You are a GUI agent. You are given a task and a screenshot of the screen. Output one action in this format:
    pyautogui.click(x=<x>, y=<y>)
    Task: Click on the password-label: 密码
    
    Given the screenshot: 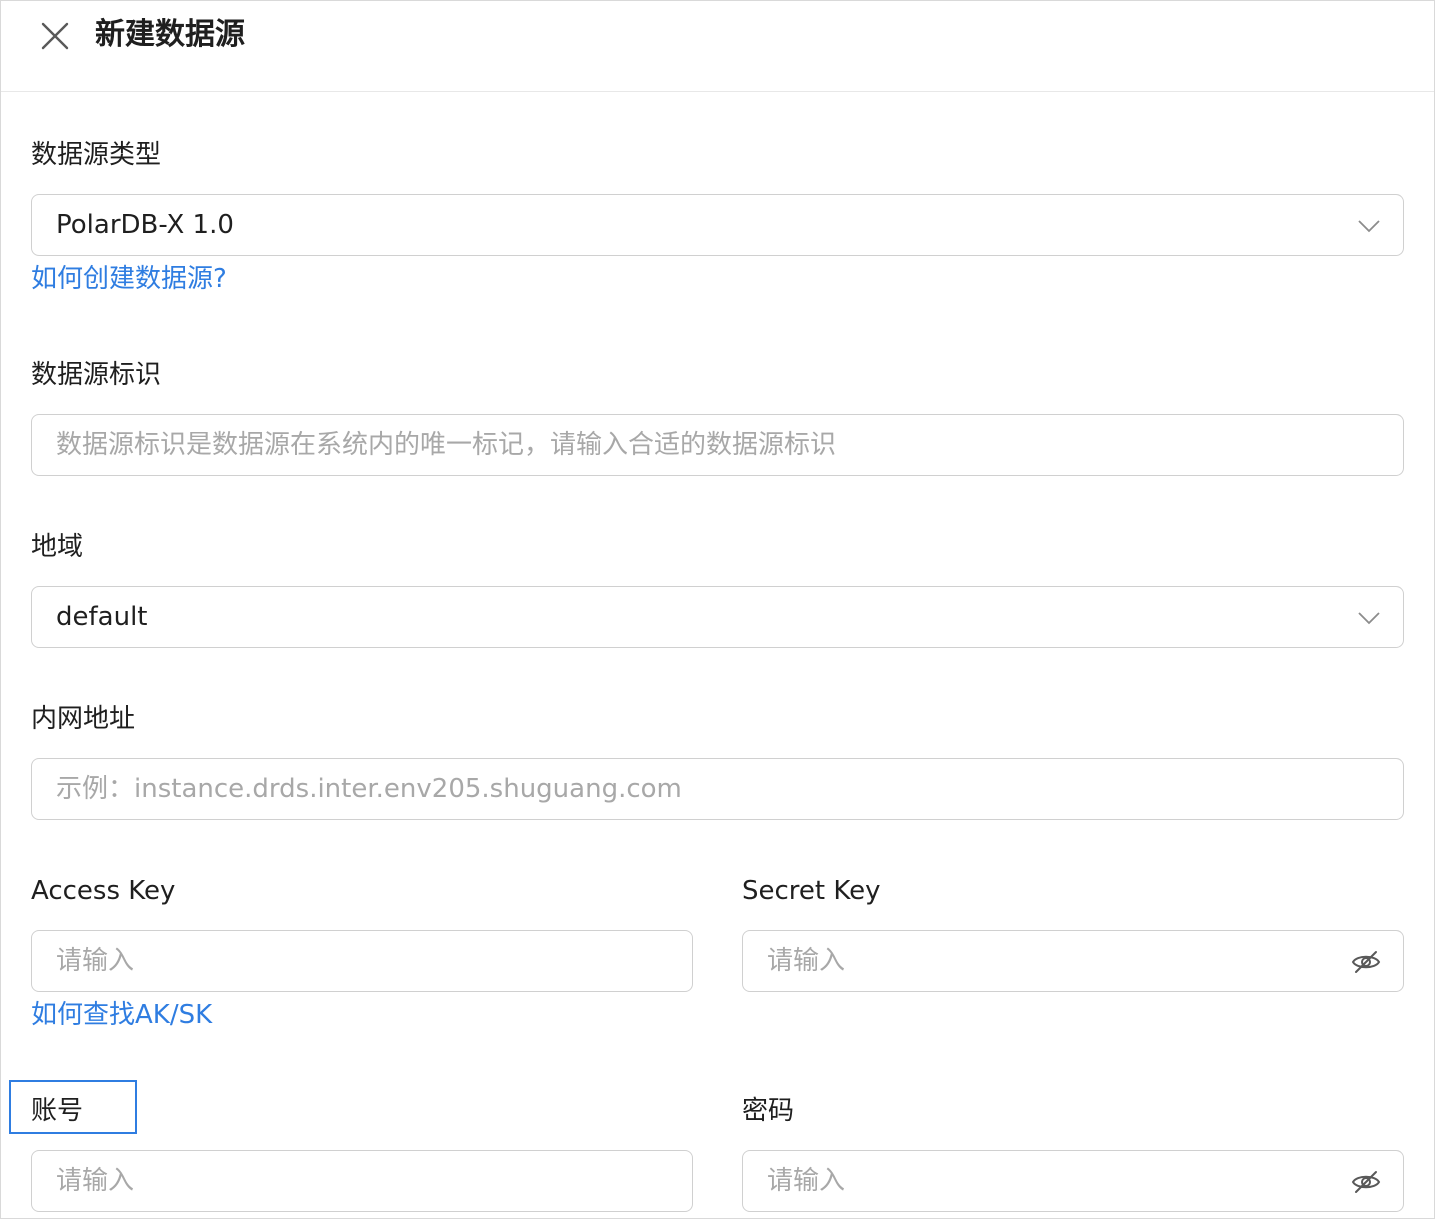 What is the action you would take?
    pyautogui.click(x=768, y=1111)
    